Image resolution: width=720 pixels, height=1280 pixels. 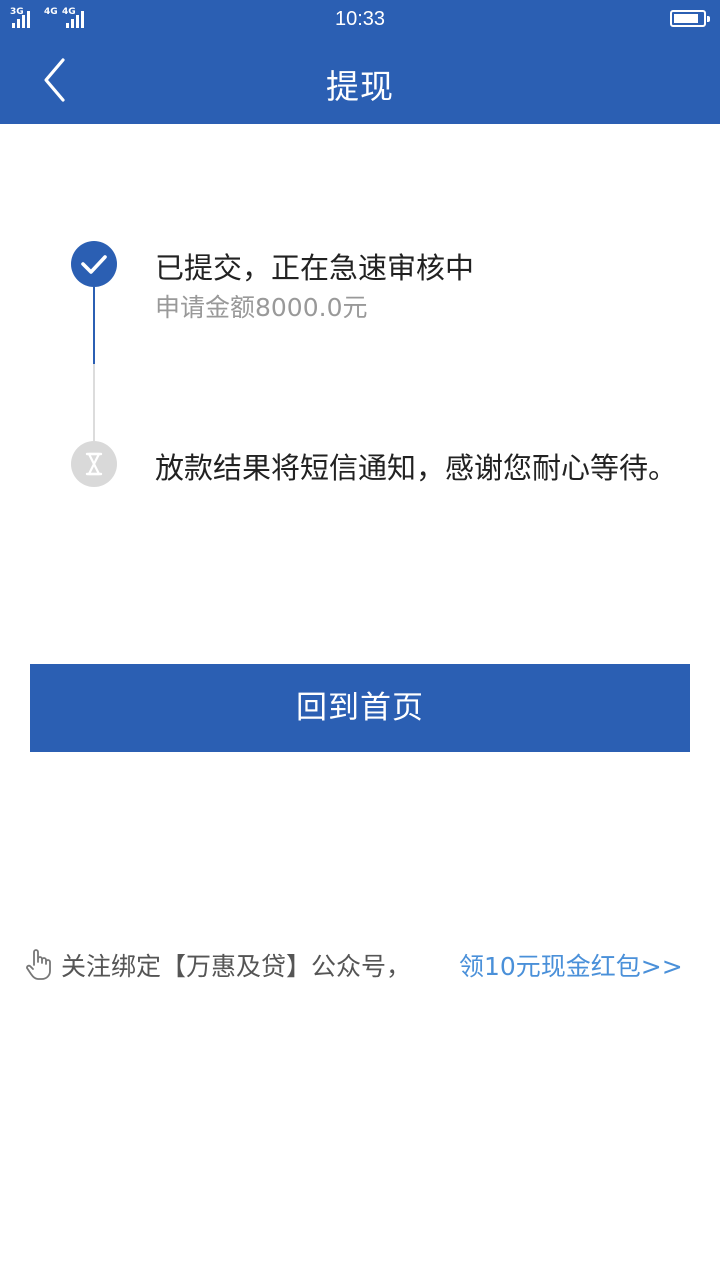 What do you see at coordinates (38, 964) in the screenshot?
I see `hand-pointer-icon` at bounding box center [38, 964].